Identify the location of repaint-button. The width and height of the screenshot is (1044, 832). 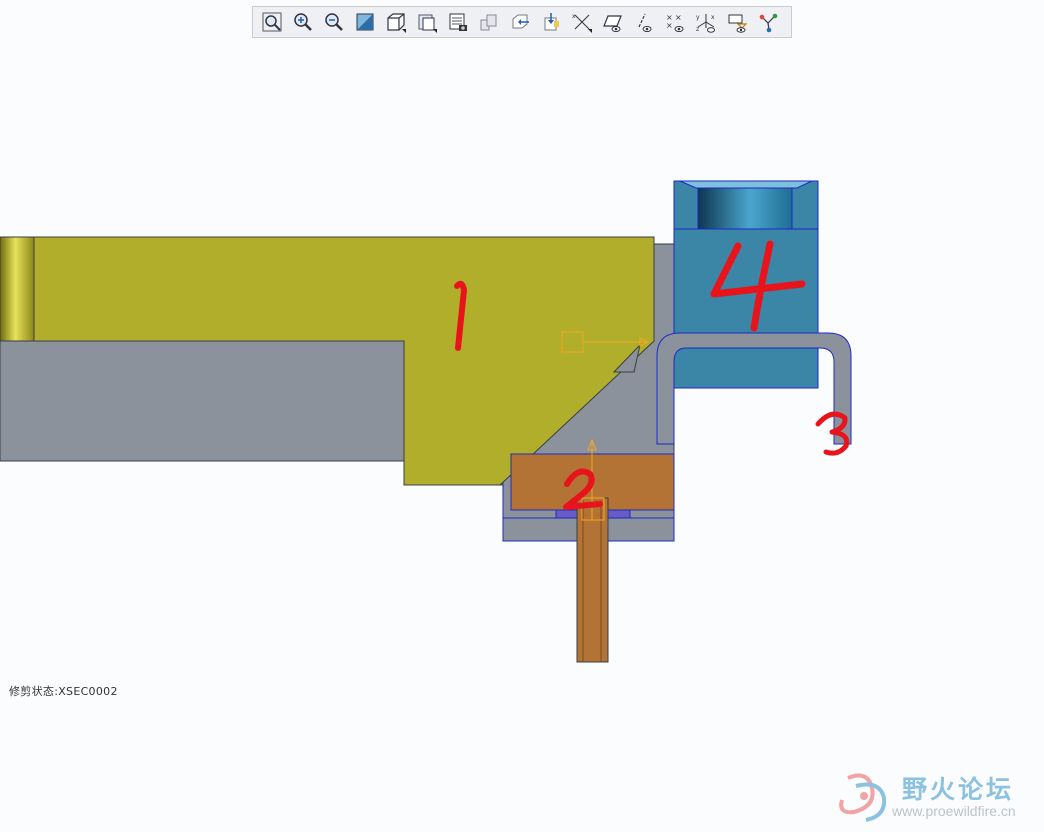
(364, 22).